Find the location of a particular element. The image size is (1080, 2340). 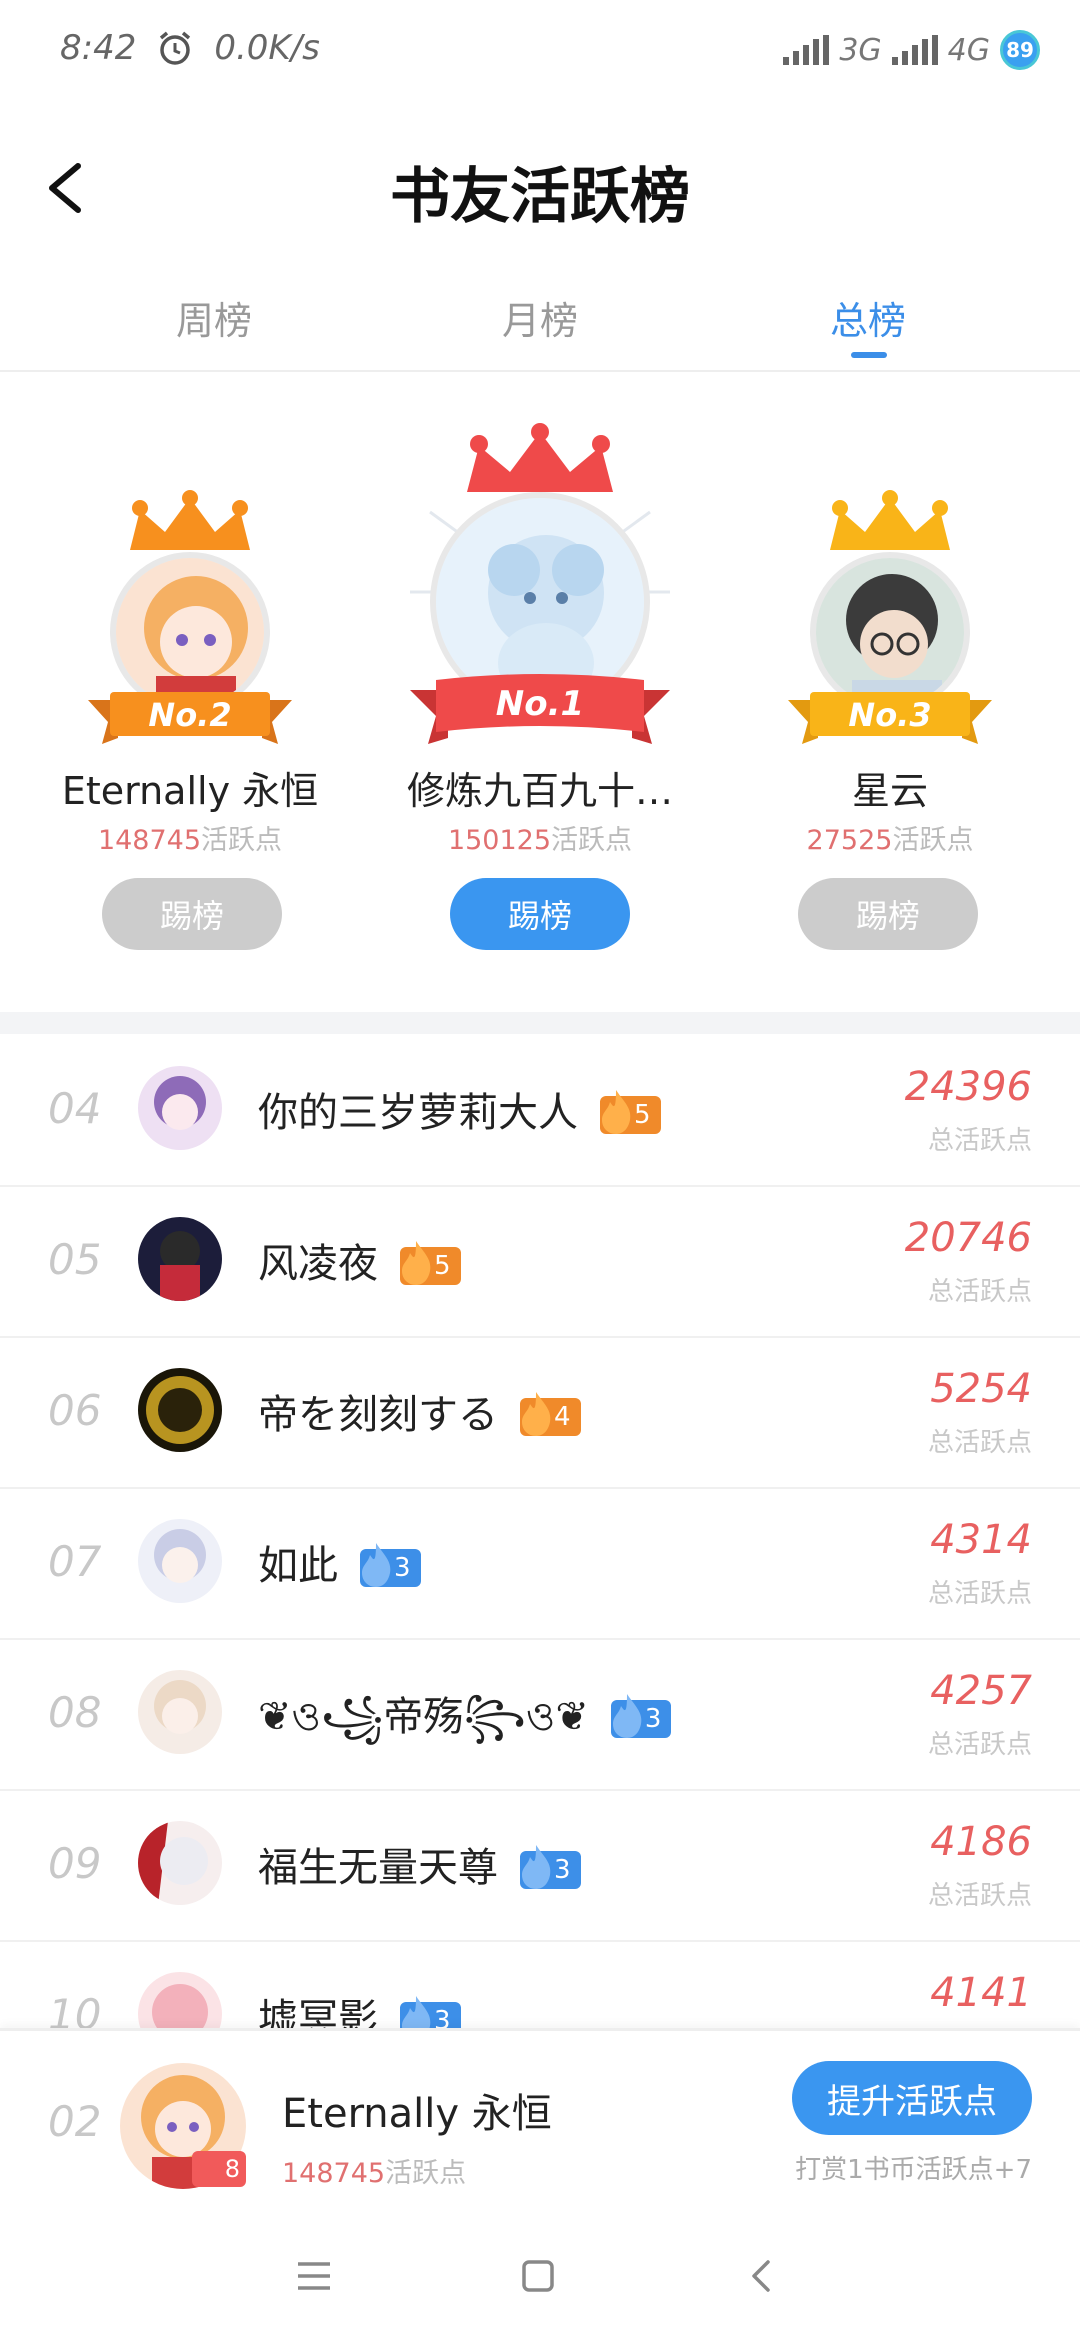

podium-third: No.3 星云 27525活跃点 踢榜 is located at coordinates (890, 692).